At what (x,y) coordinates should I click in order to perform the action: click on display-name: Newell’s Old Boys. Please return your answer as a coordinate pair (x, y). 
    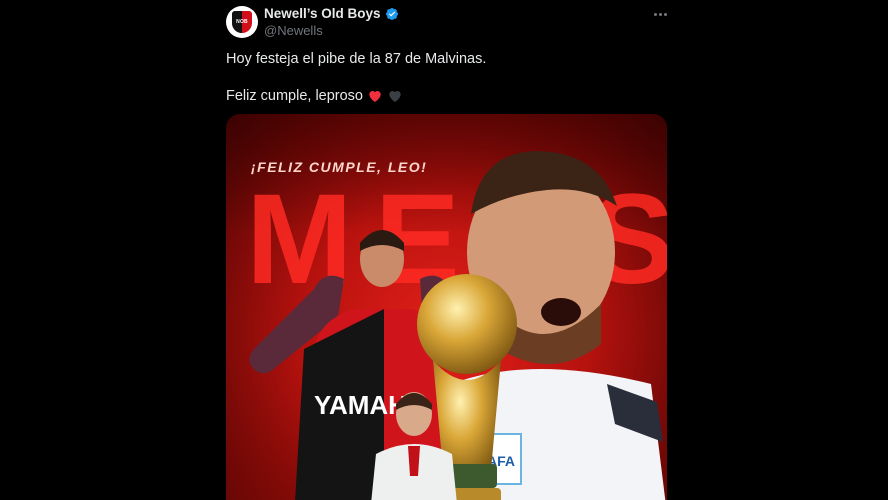
    Looking at the image, I should click on (322, 13).